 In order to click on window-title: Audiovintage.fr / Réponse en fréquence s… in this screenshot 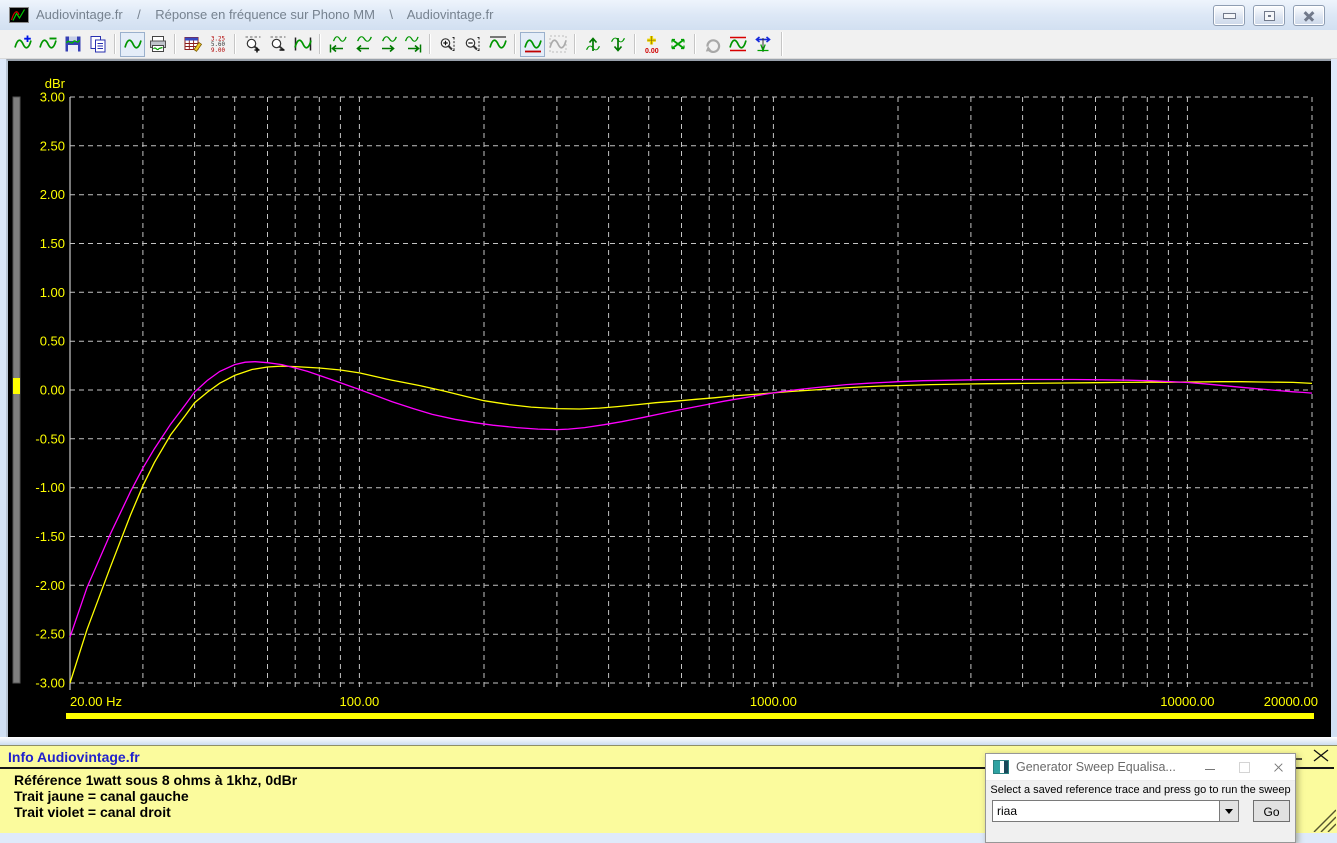, I will do `click(265, 14)`.